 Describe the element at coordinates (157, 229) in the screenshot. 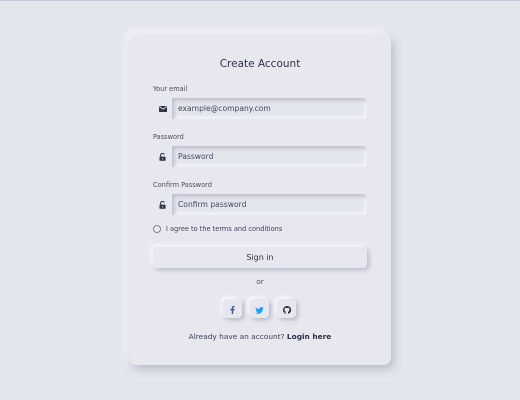

I see `terms-checkbox` at that location.